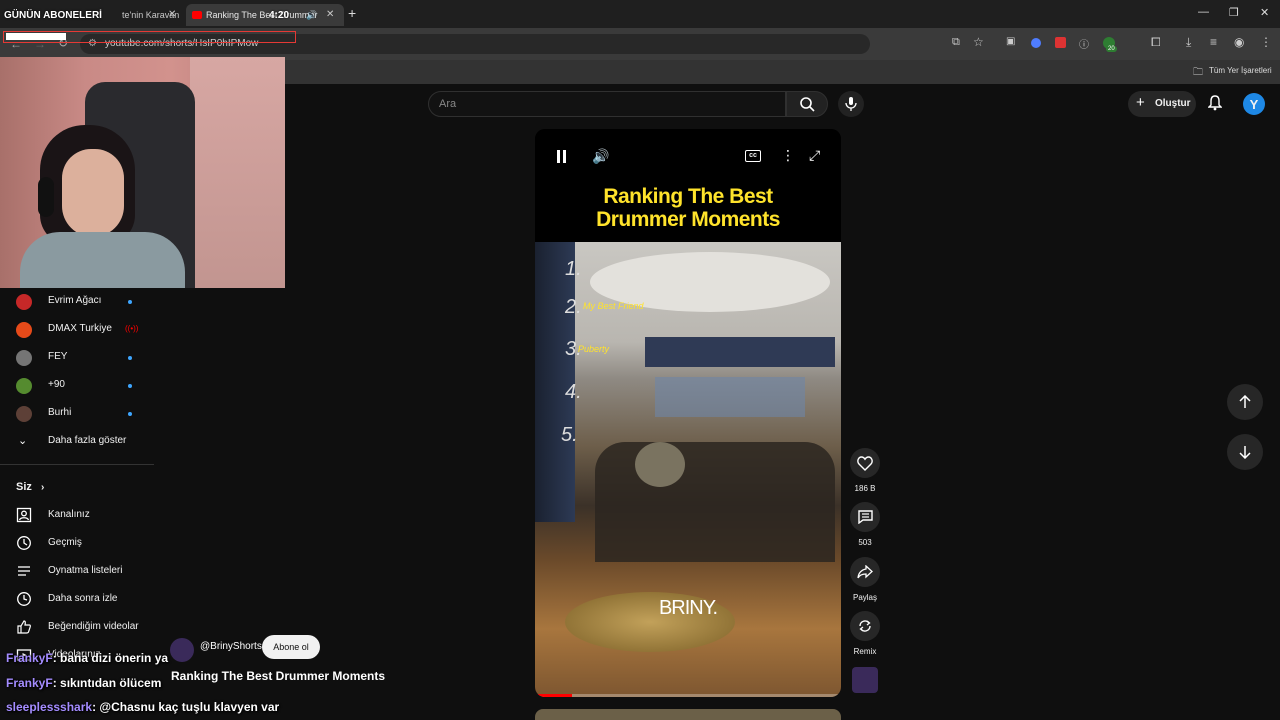 Image resolution: width=1280 pixels, height=720 pixels. What do you see at coordinates (83, 683) in the screenshot?
I see `chat-message: FrankyF: sıkıntıdan ölücem` at bounding box center [83, 683].